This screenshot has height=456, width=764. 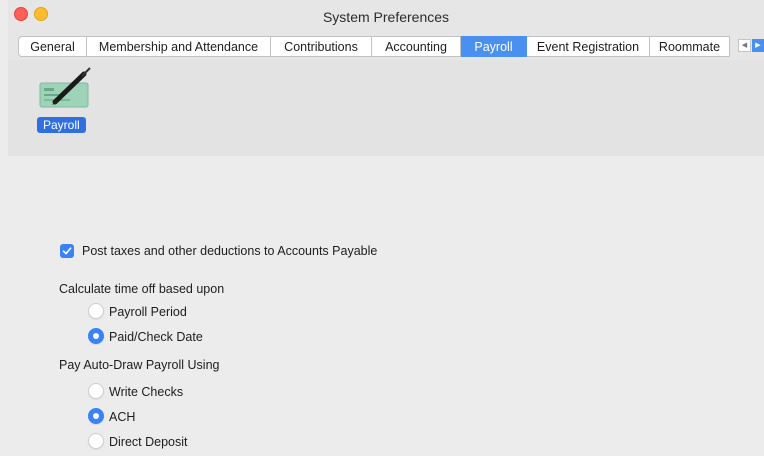 What do you see at coordinates (96, 441) in the screenshot?
I see `radio-direct-deposit` at bounding box center [96, 441].